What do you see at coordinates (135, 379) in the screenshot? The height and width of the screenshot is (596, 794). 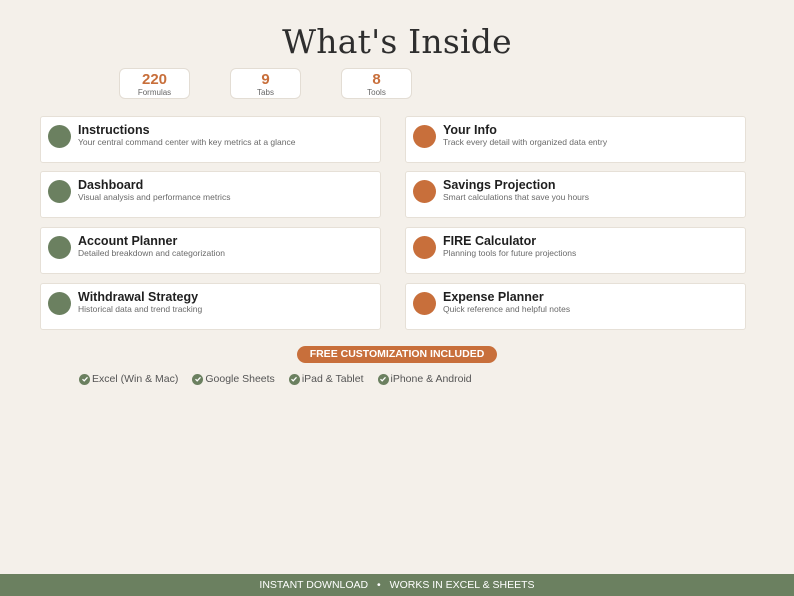 I see `compat-label: Excel (Win & Mac)` at bounding box center [135, 379].